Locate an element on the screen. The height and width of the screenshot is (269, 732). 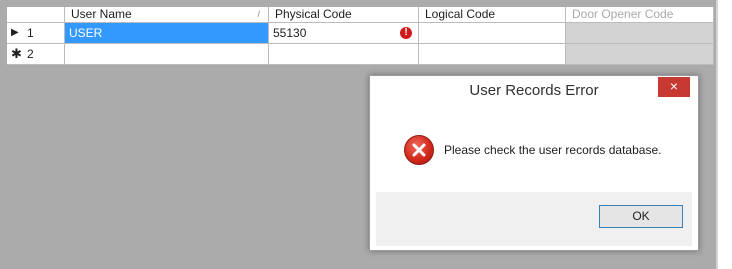
close-button: × is located at coordinates (674, 87).